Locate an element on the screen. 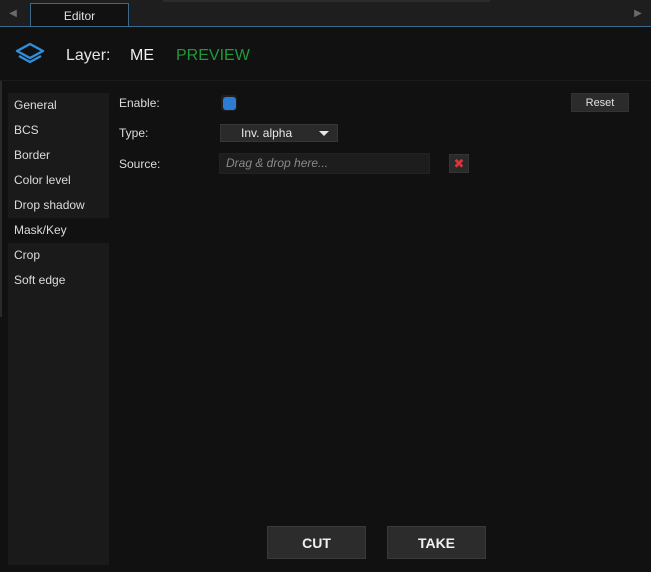  take-button: TAKE is located at coordinates (436, 542).